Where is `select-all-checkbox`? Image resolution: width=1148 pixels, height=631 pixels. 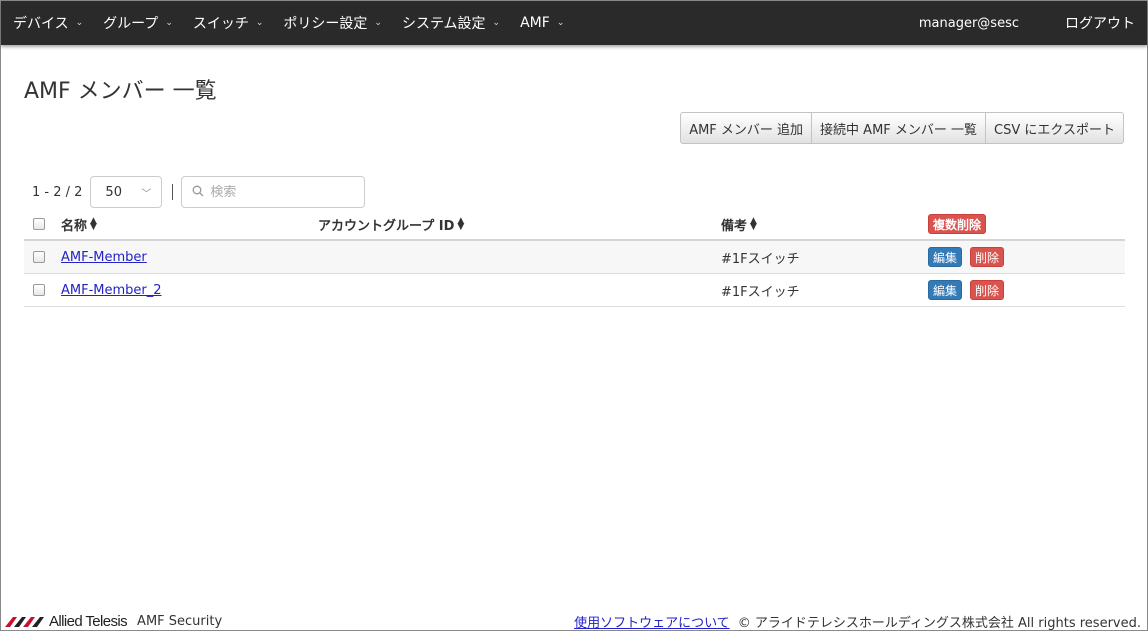
select-all-checkbox is located at coordinates (39, 224).